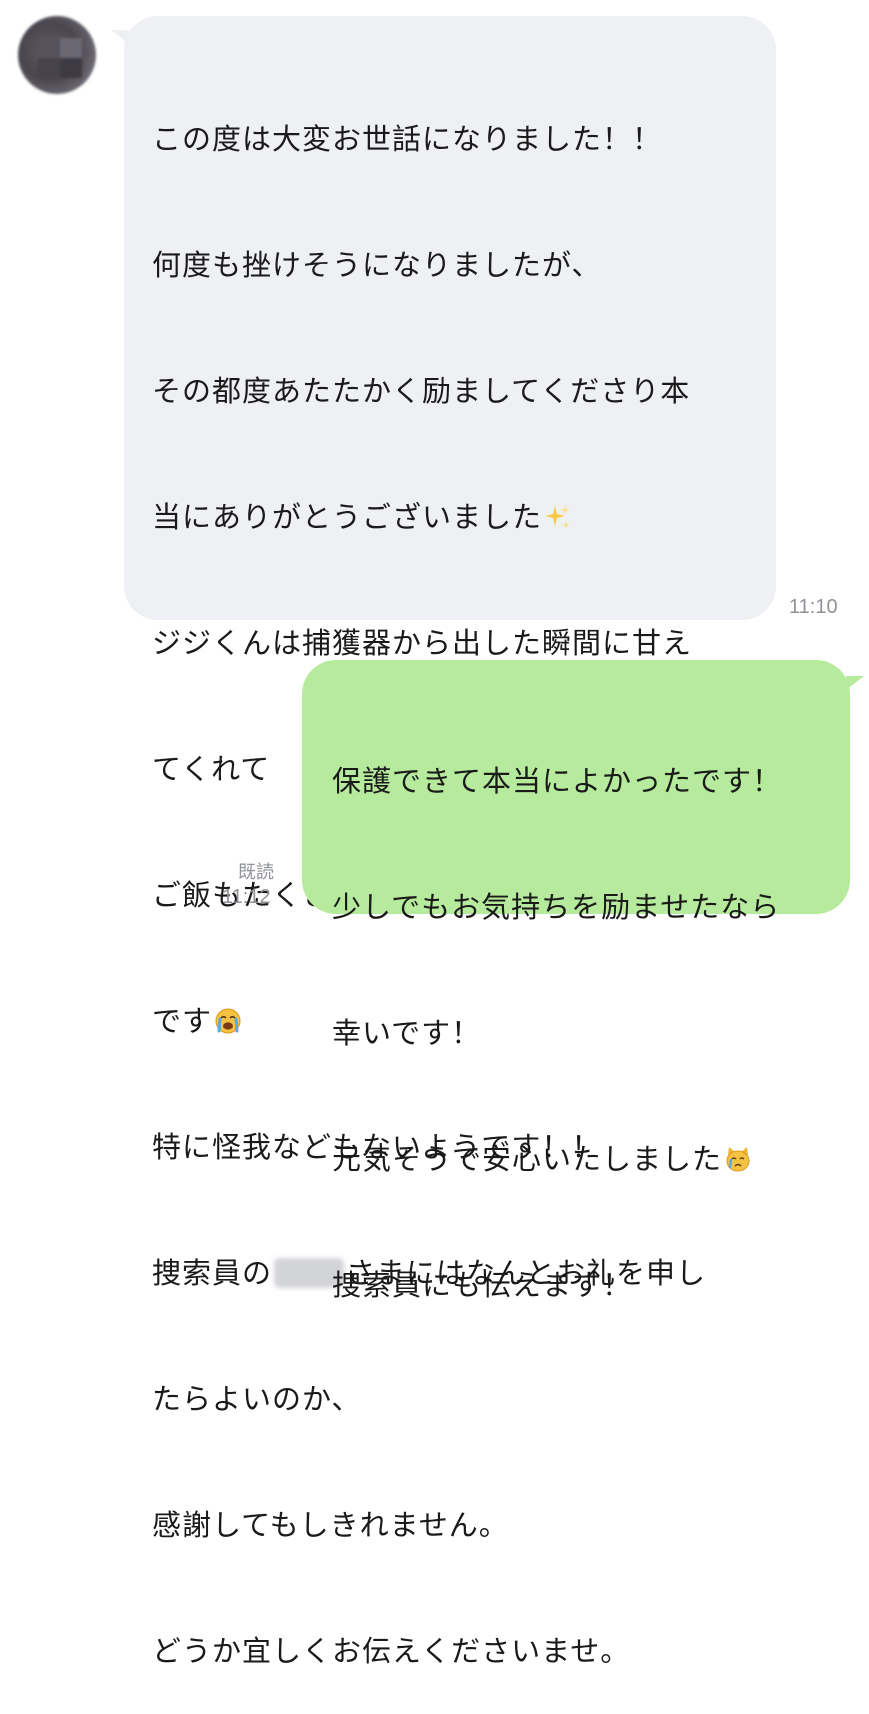 The image size is (869, 1714). I want to click on message-line: 感謝してもしきれません。, so click(330, 1525).